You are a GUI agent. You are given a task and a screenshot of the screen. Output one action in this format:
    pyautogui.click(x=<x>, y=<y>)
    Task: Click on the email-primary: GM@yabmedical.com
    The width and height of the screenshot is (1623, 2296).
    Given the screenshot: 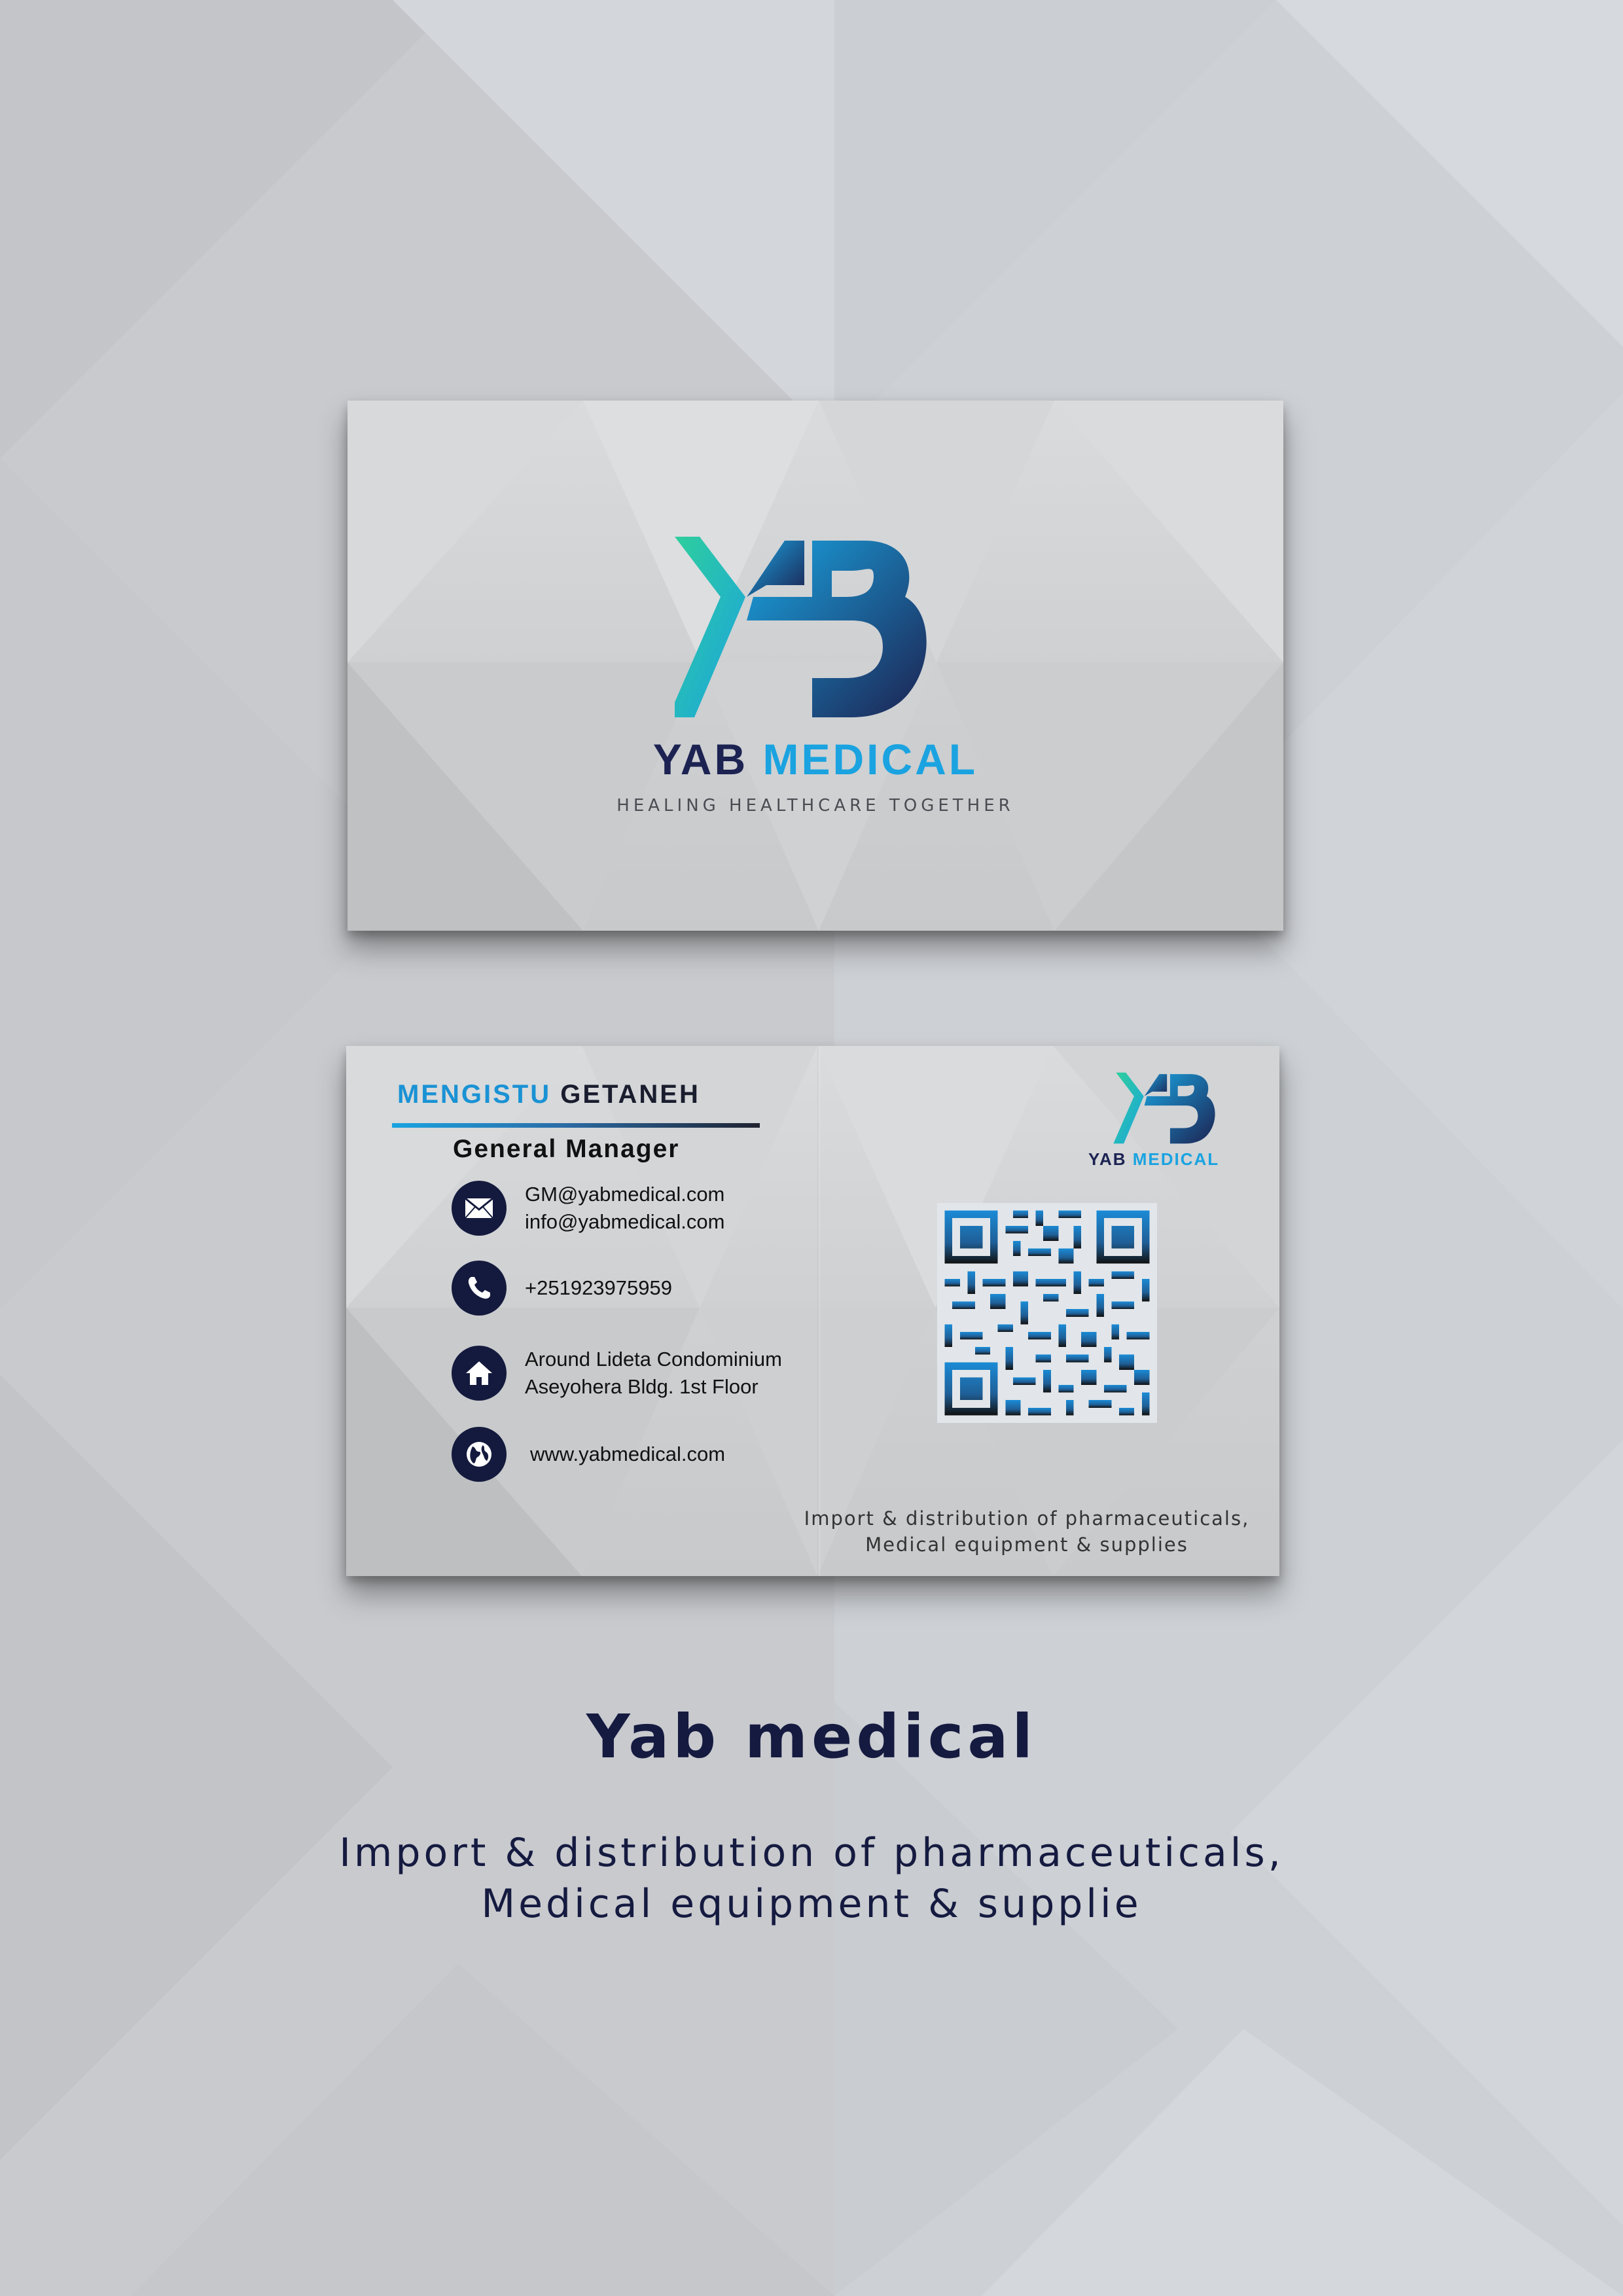 What is the action you would take?
    pyautogui.click(x=624, y=1194)
    